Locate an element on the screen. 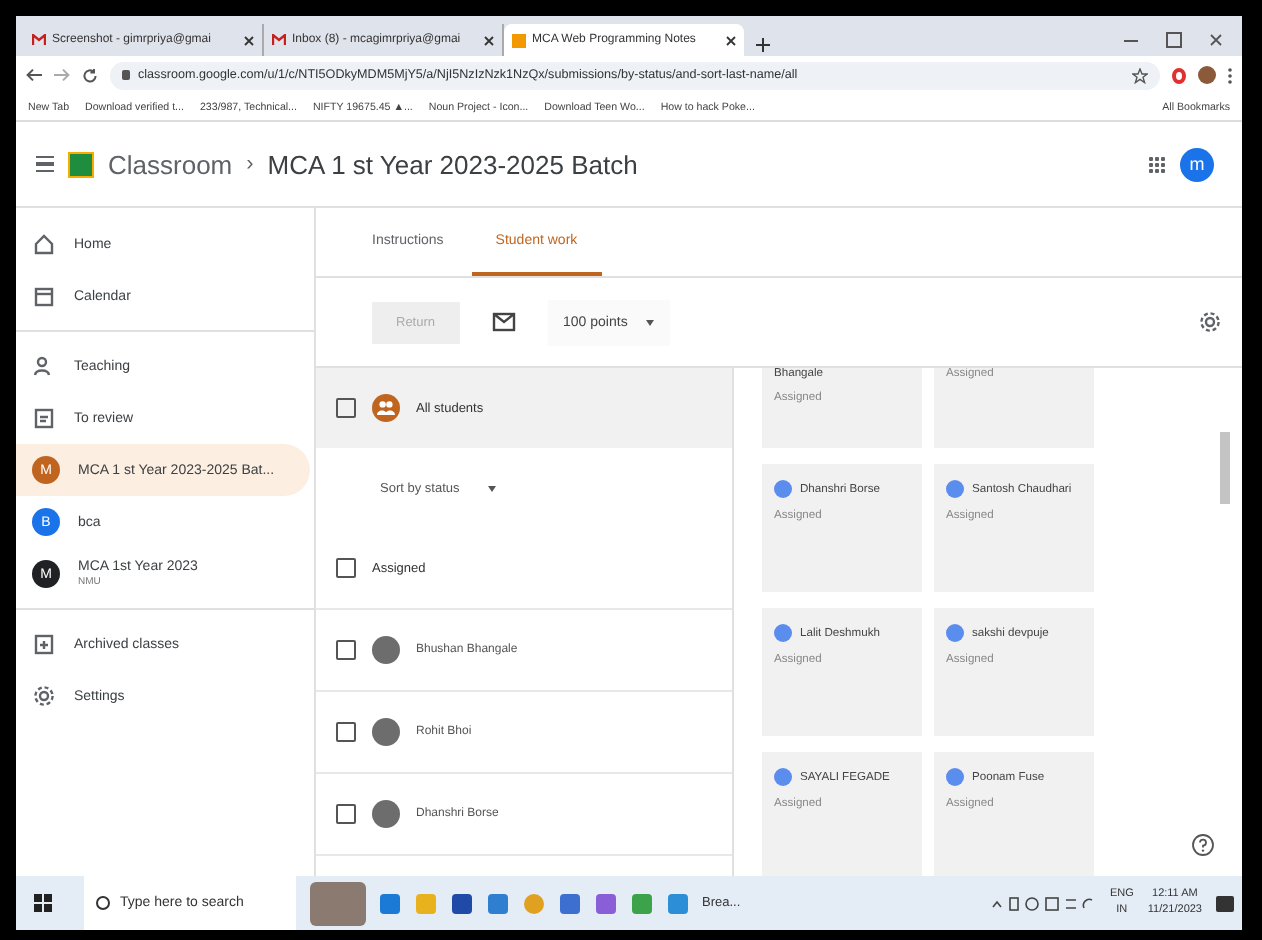  course-title: MCA 1 st Year 2023-2025 Batch is located at coordinates (452, 164).